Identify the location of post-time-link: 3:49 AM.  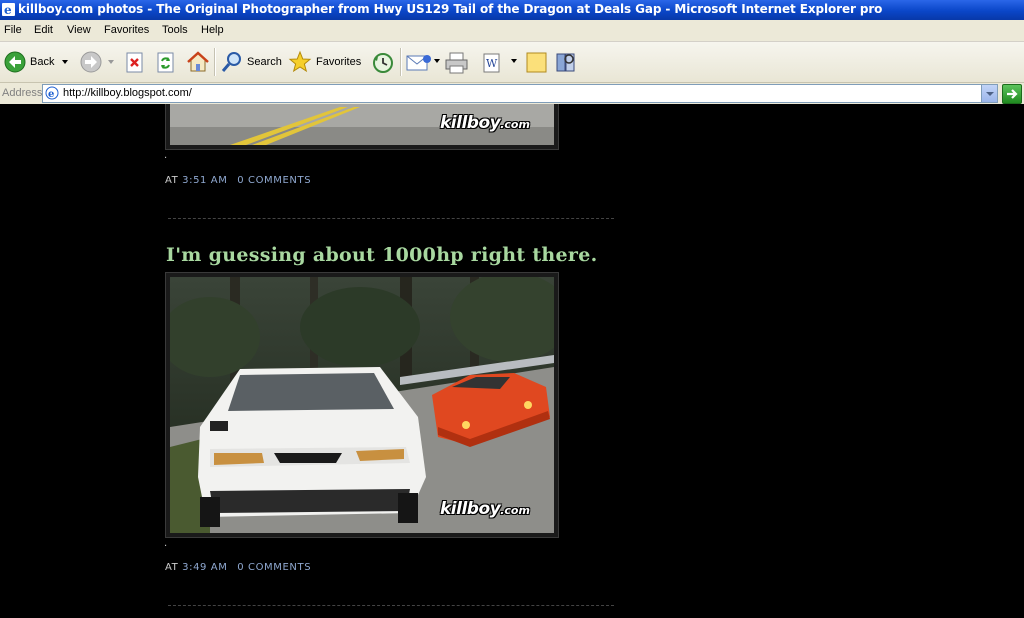
(204, 567).